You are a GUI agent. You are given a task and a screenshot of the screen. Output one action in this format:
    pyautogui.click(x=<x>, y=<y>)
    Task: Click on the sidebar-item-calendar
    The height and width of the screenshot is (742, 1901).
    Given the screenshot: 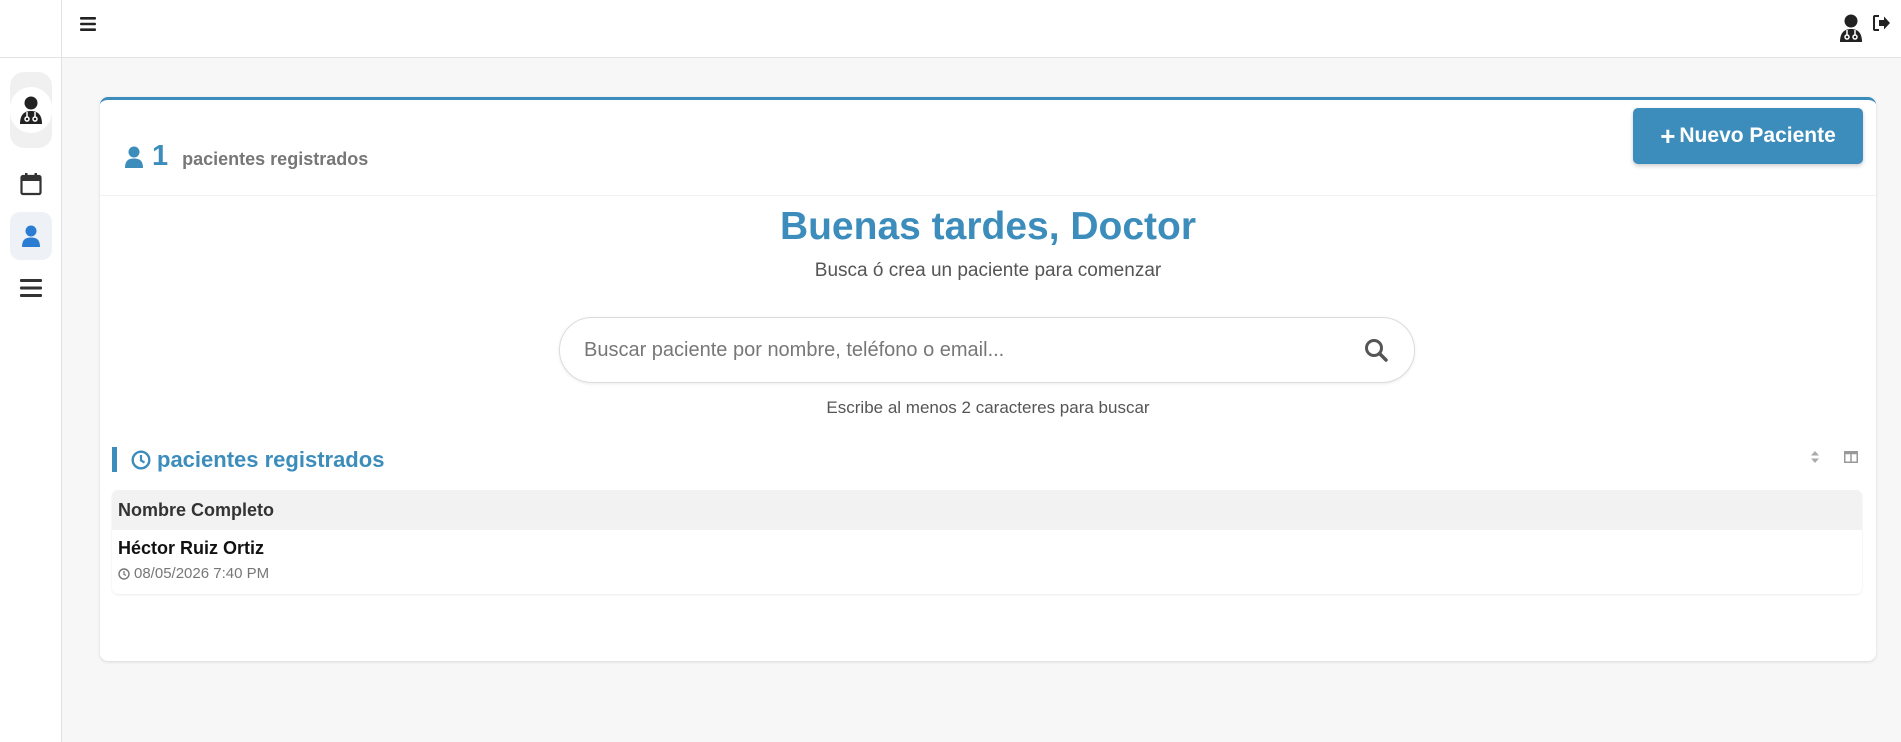 What is the action you would take?
    pyautogui.click(x=31, y=184)
    